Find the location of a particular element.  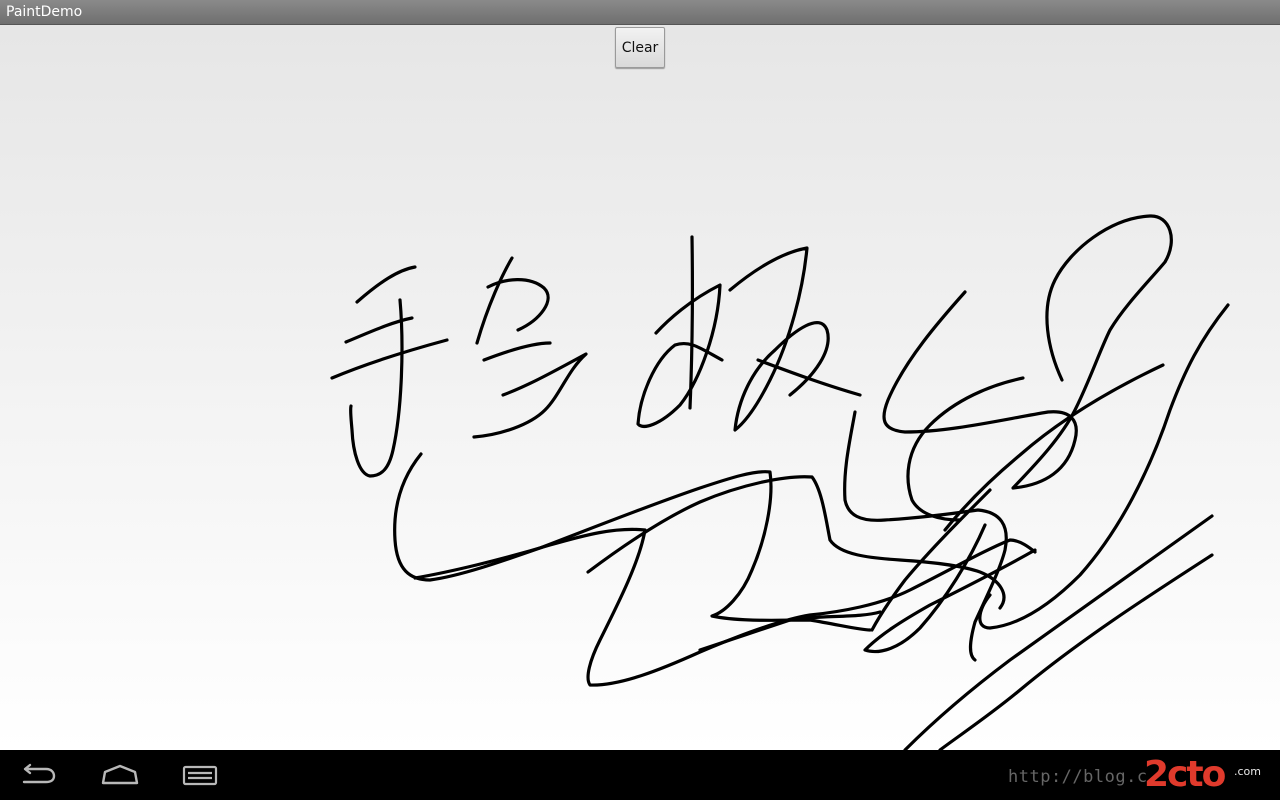

back-button is located at coordinates (38, 775).